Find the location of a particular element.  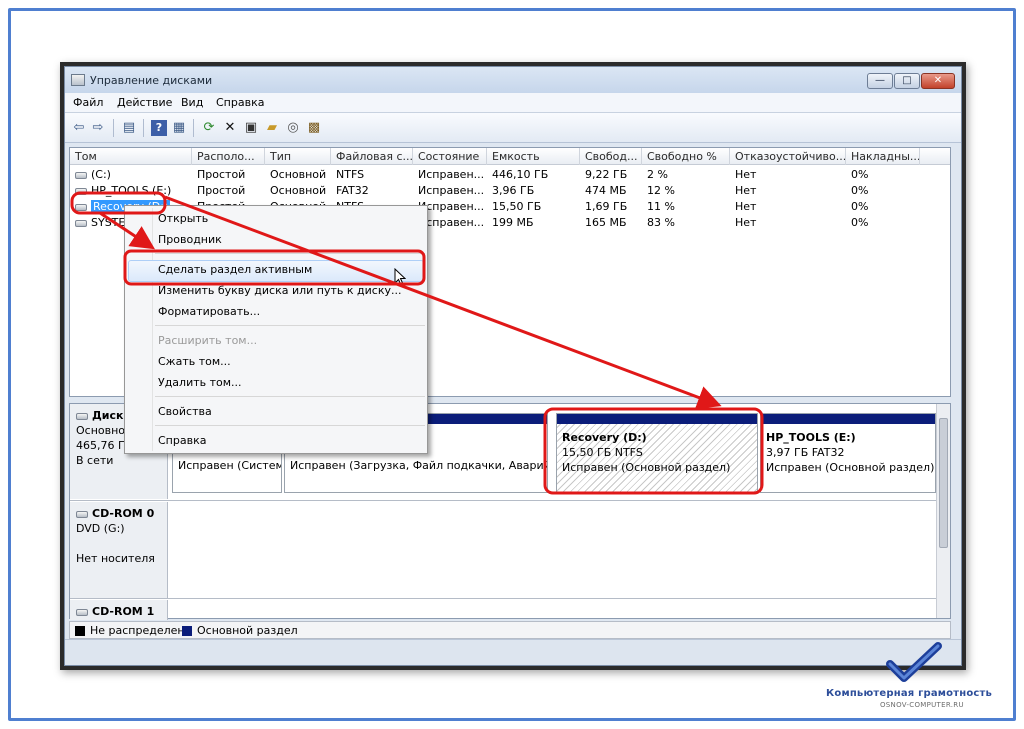

properties-panel-icon: ▤ is located at coordinates (129, 128).